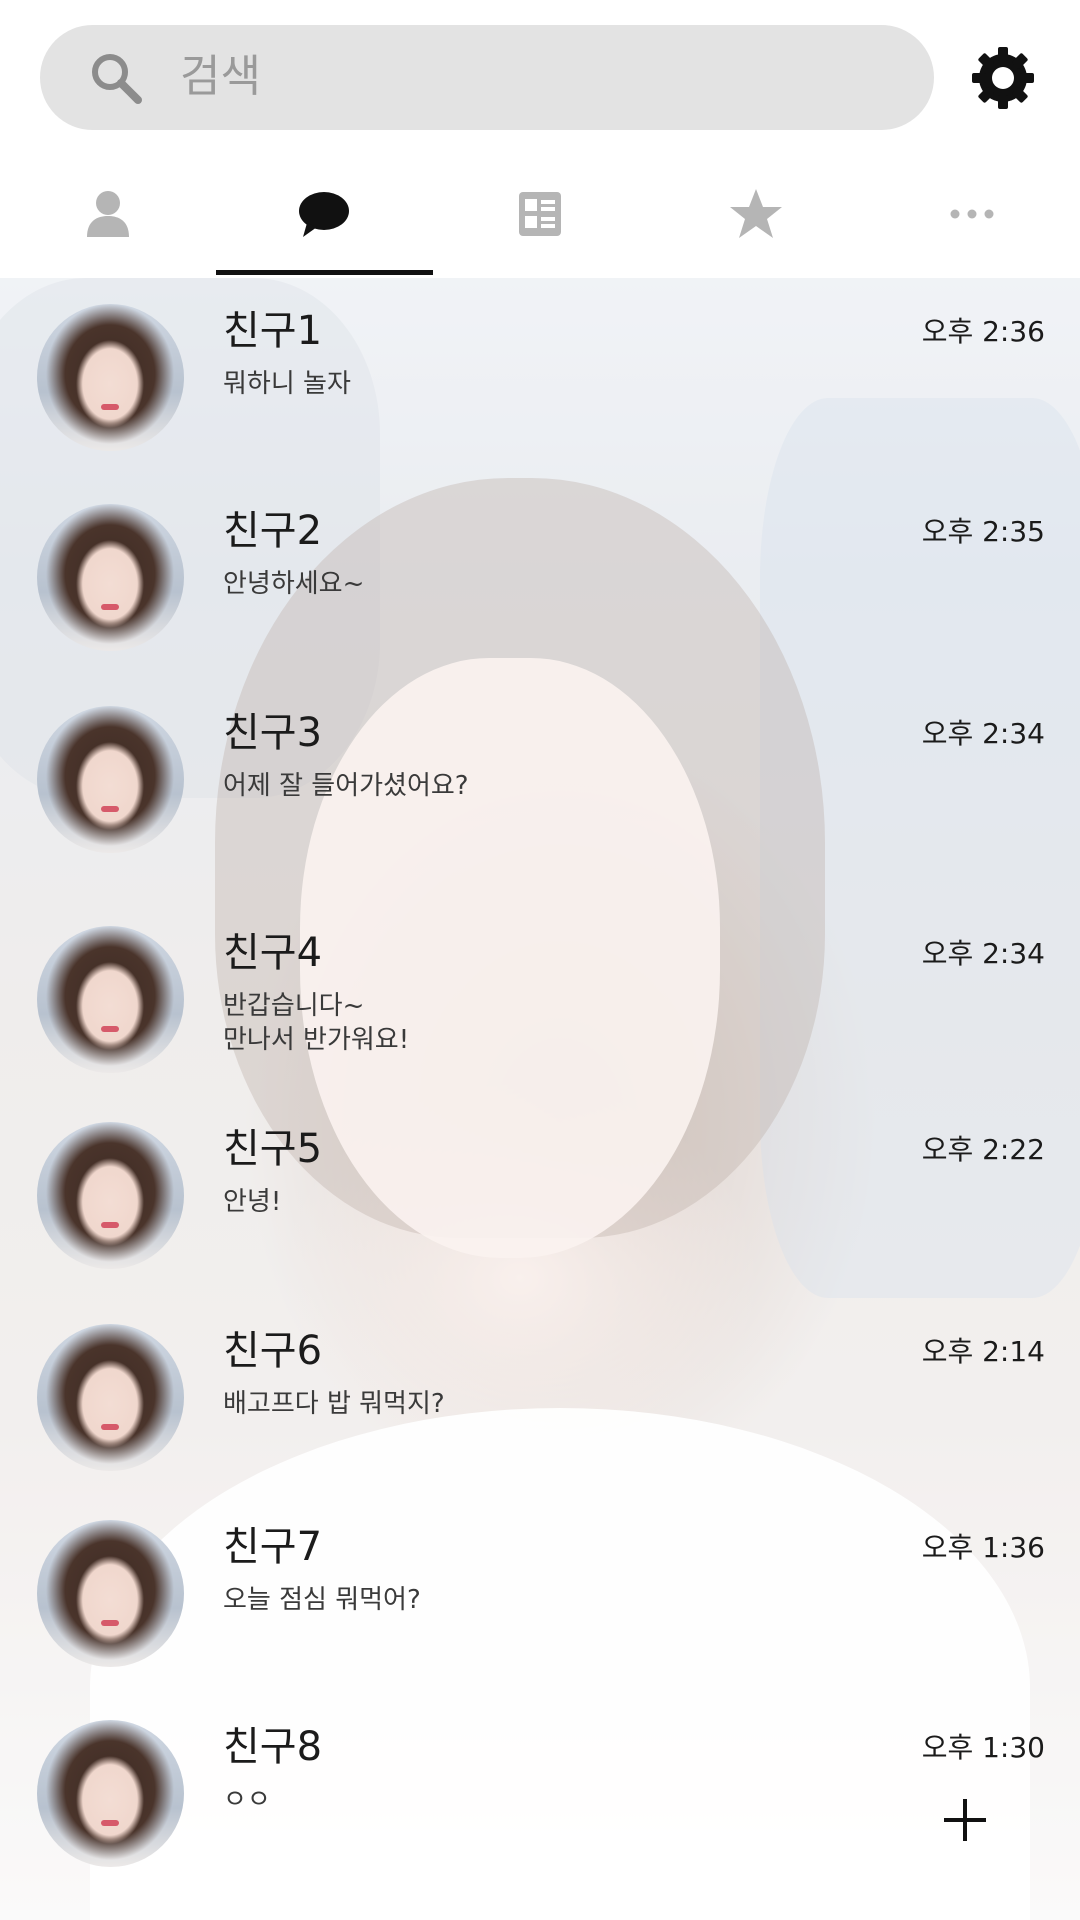 This screenshot has height=1920, width=1080. What do you see at coordinates (273, 531) in the screenshot?
I see `chat-name: 친구2` at bounding box center [273, 531].